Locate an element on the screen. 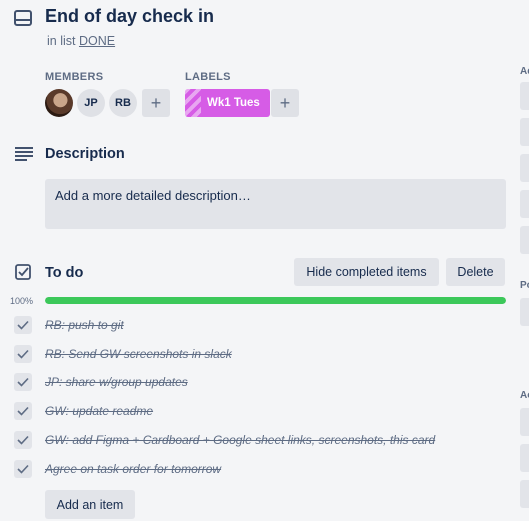 The image size is (529, 521). label-stripes is located at coordinates (193, 103).